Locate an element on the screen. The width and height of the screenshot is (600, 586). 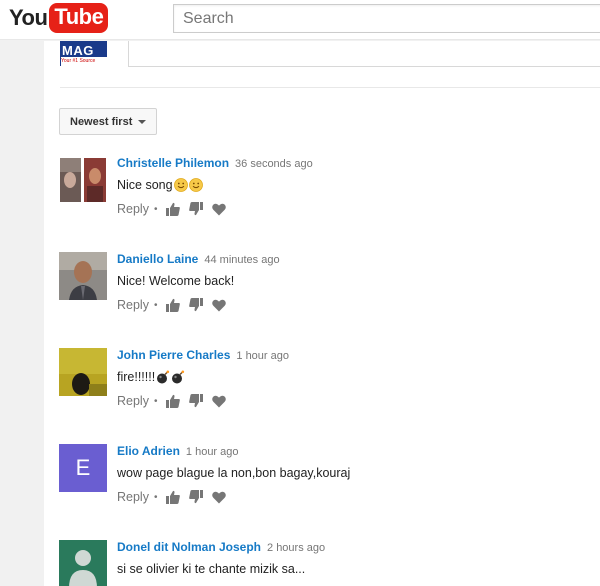
sort-label: Newest first is located at coordinates (101, 121).